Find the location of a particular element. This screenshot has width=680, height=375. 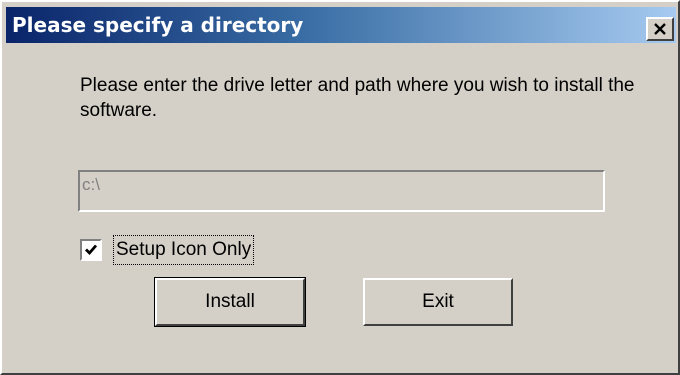

exit-button: Exit is located at coordinates (438, 302).